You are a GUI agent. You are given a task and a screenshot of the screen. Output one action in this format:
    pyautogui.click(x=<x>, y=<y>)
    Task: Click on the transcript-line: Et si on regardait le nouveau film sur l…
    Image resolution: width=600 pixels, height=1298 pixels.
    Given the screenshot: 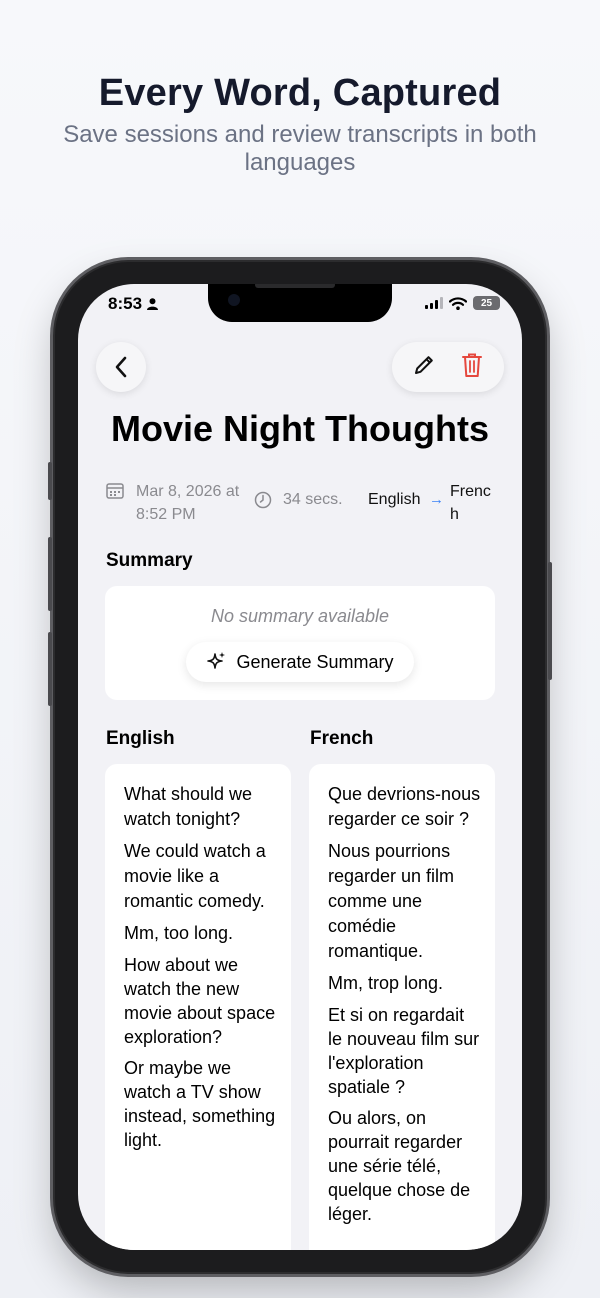 What is the action you would take?
    pyautogui.click(x=404, y=1051)
    